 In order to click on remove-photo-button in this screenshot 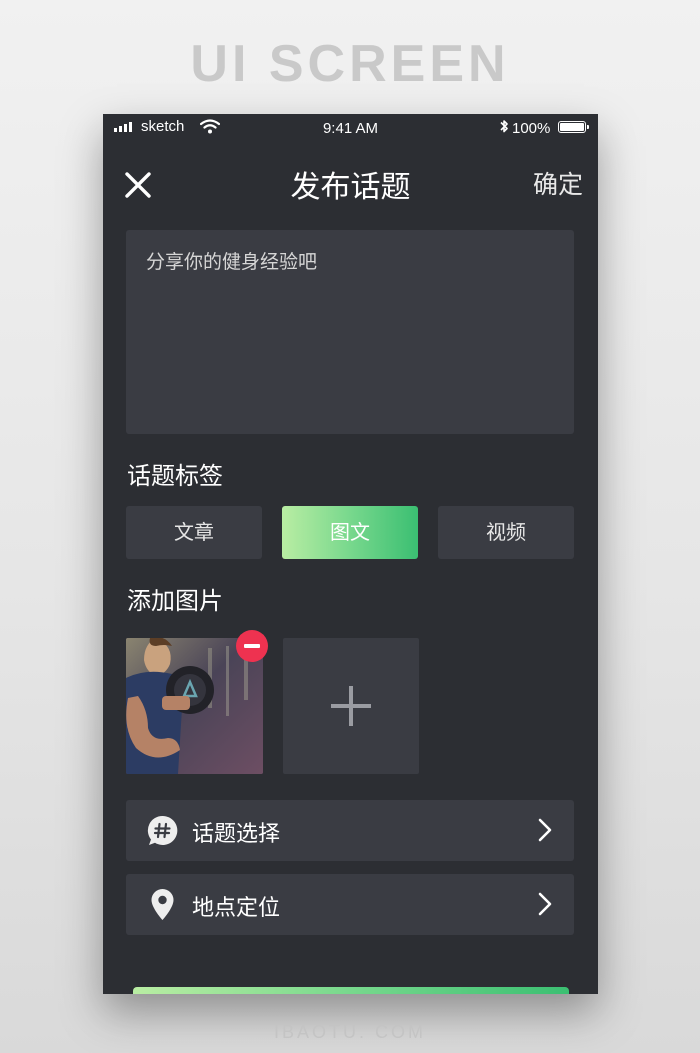, I will do `click(252, 646)`.